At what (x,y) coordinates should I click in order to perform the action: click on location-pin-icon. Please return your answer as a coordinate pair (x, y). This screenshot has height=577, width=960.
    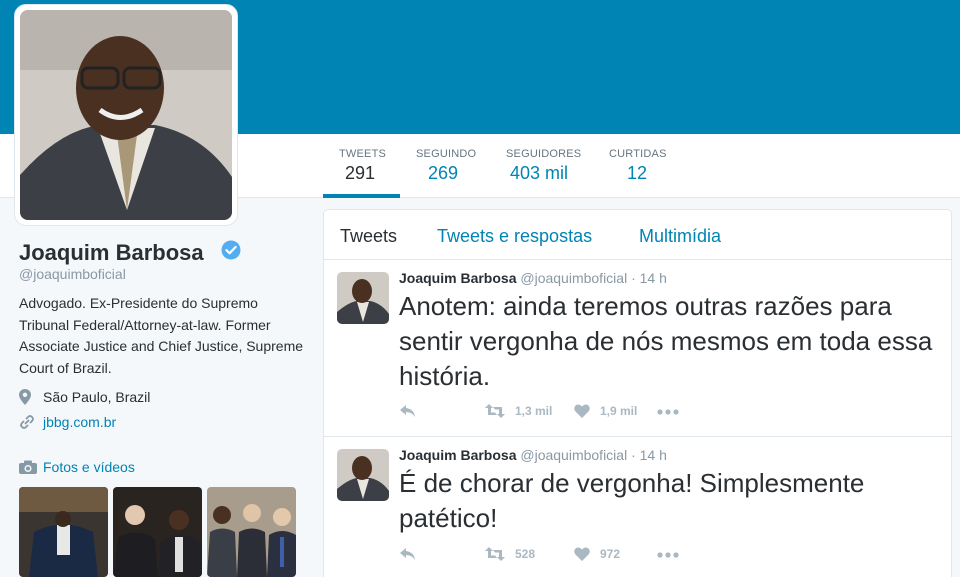
    Looking at the image, I should click on (25, 397).